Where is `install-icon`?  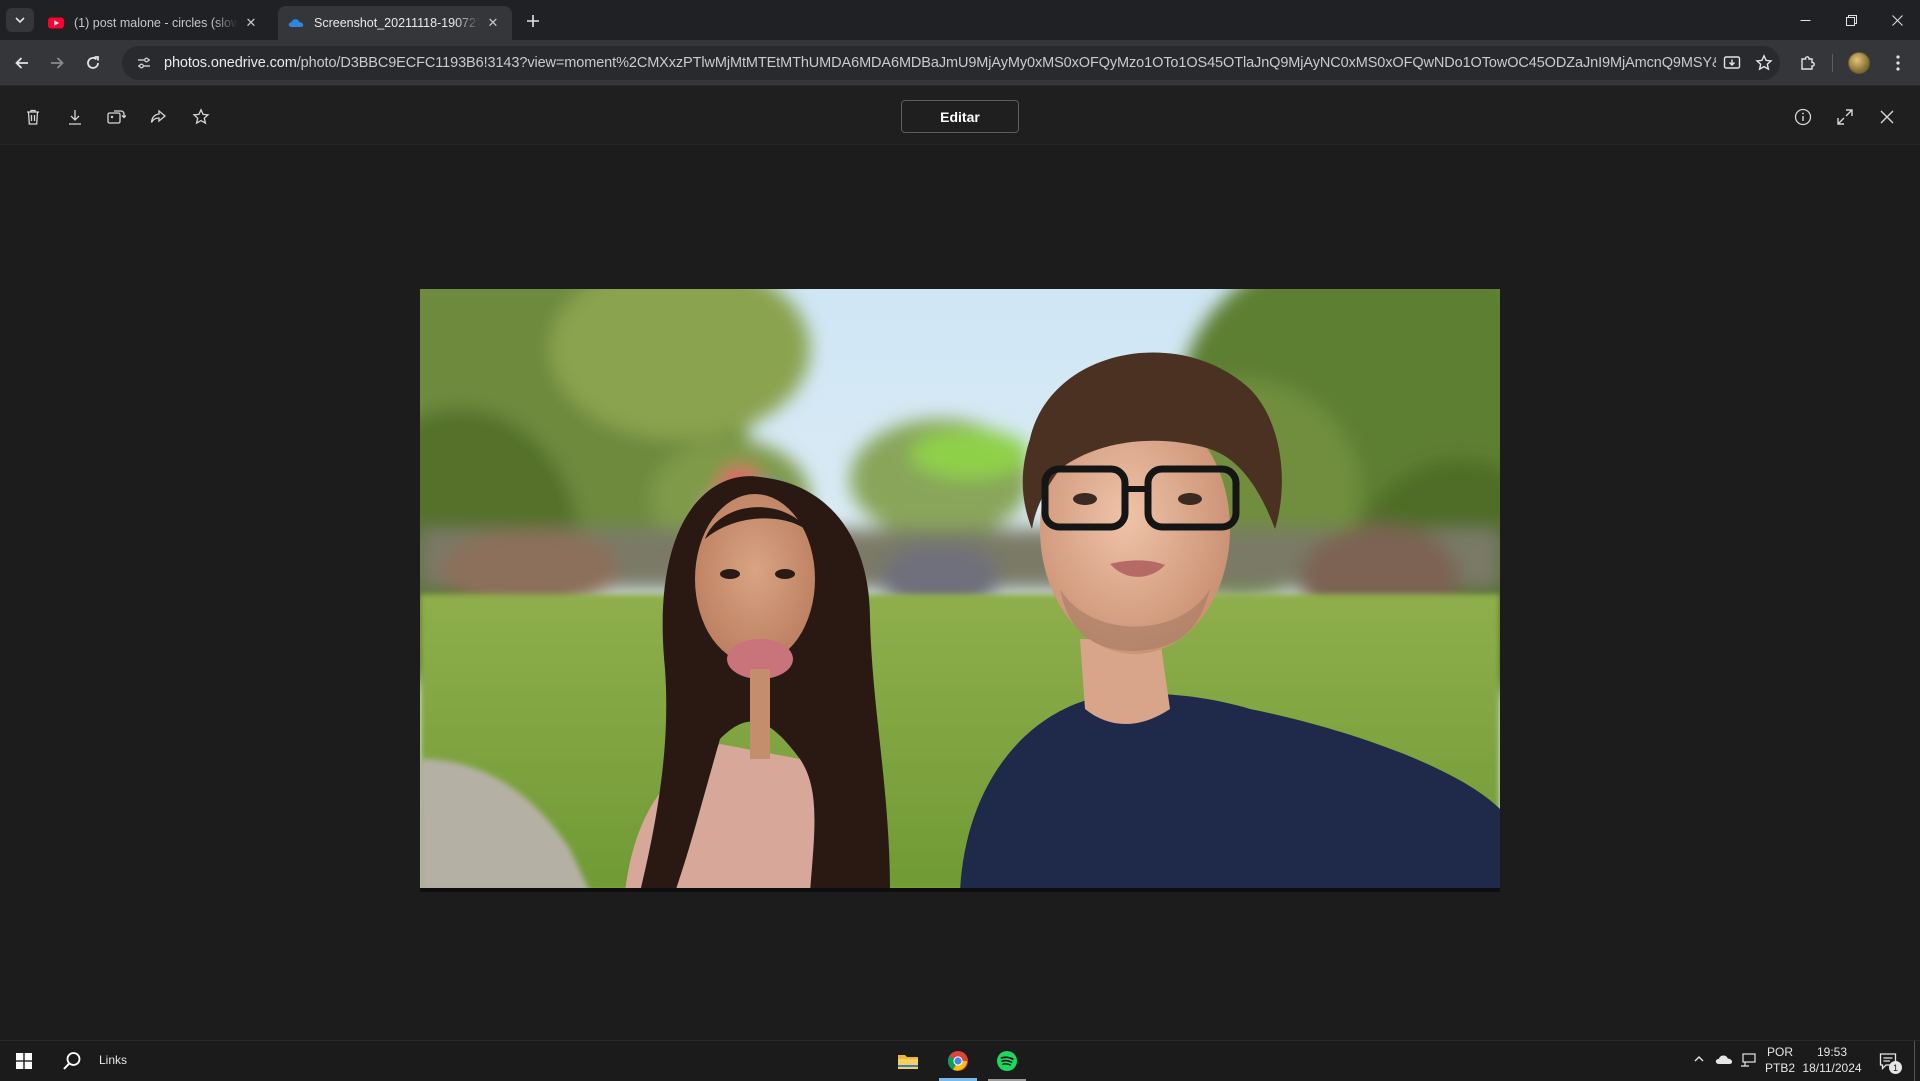 install-icon is located at coordinates (1732, 62).